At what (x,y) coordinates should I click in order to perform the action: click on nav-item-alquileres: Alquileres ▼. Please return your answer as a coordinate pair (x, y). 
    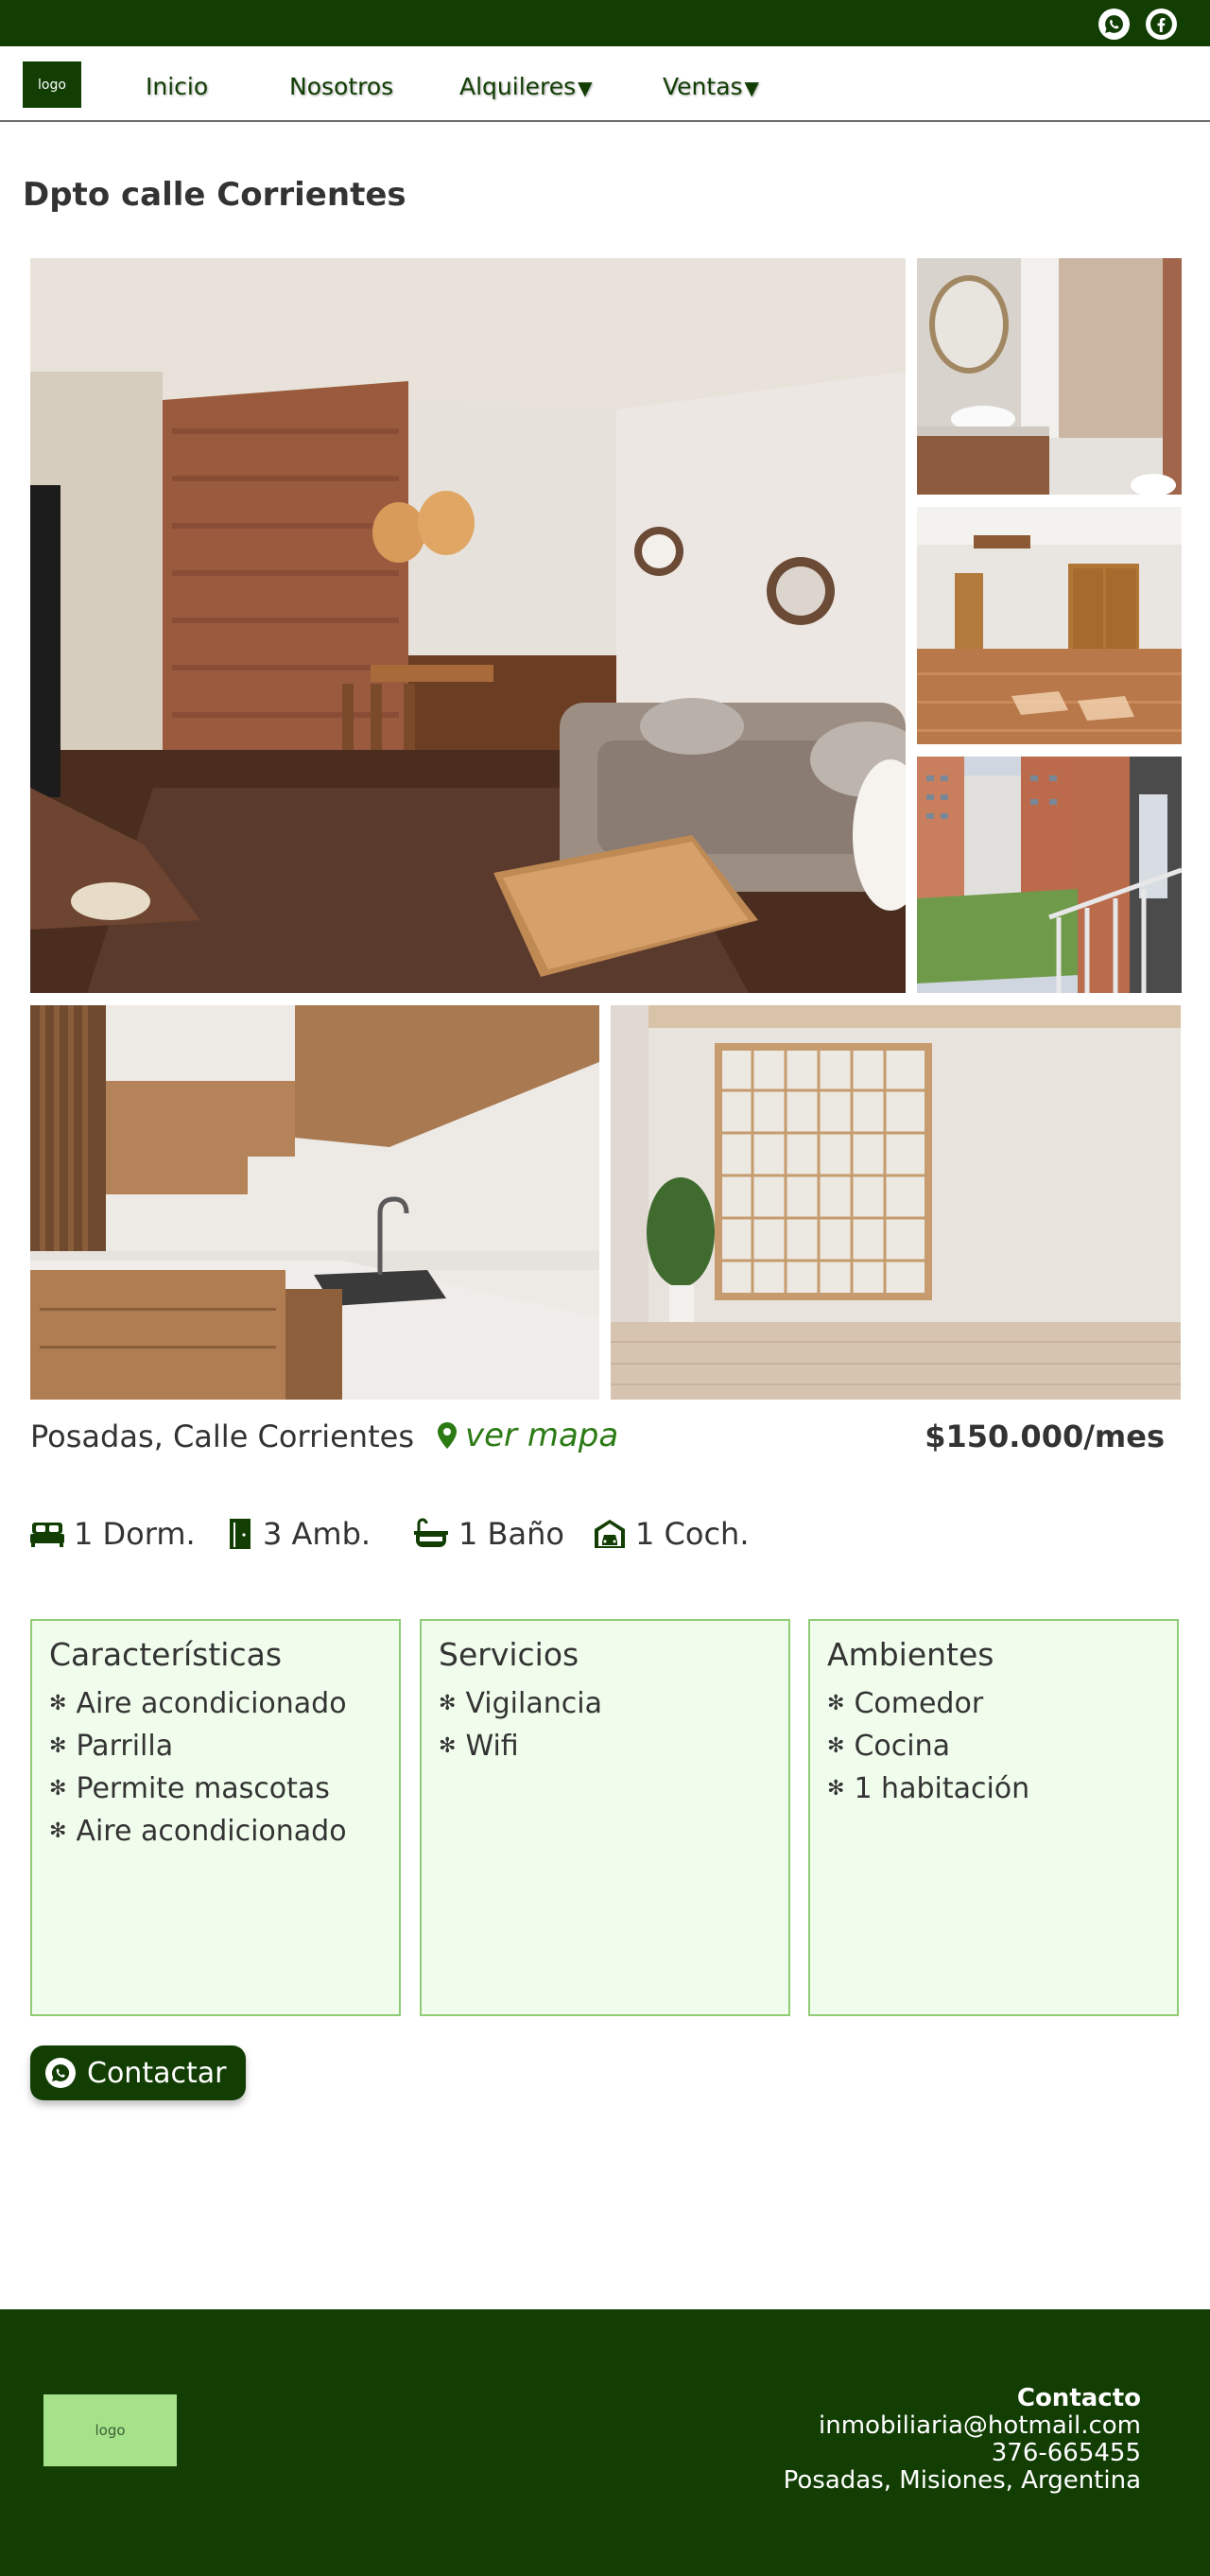
    Looking at the image, I should click on (526, 86).